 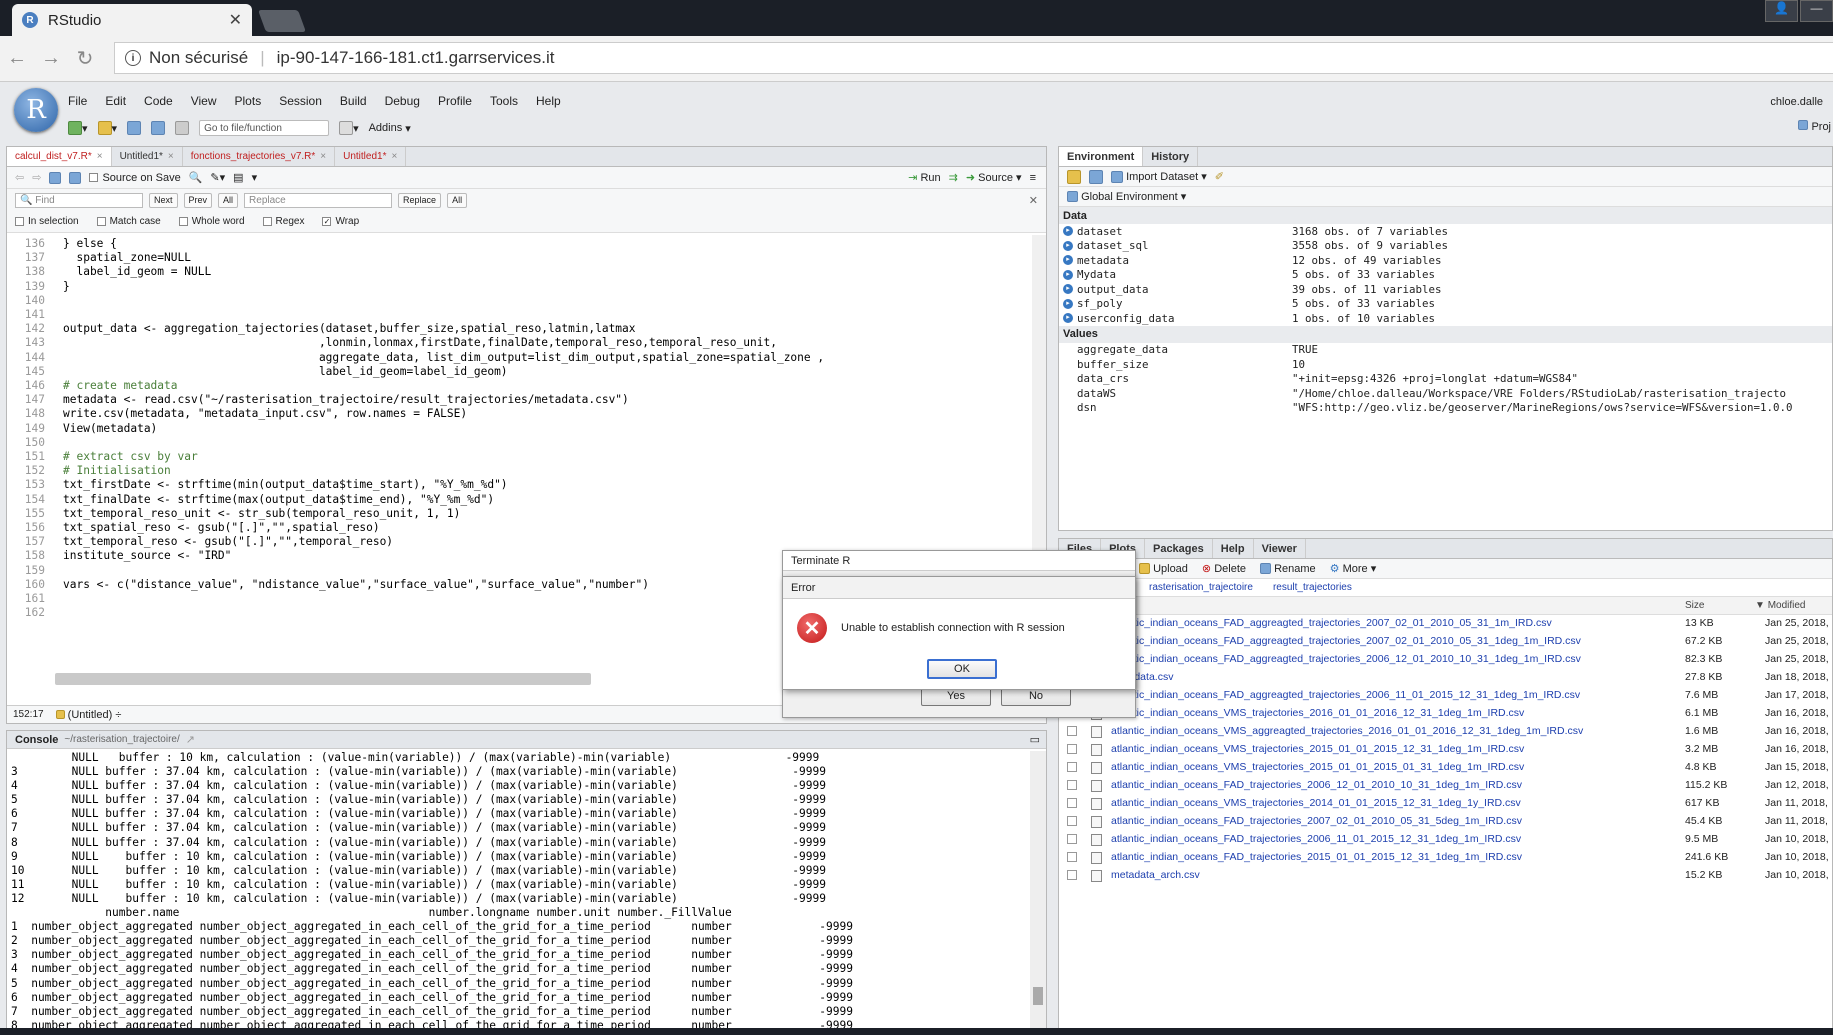 I want to click on file-row: metadata.csv 27.8 KB Jan 18, 2018,, so click(x=1445, y=678).